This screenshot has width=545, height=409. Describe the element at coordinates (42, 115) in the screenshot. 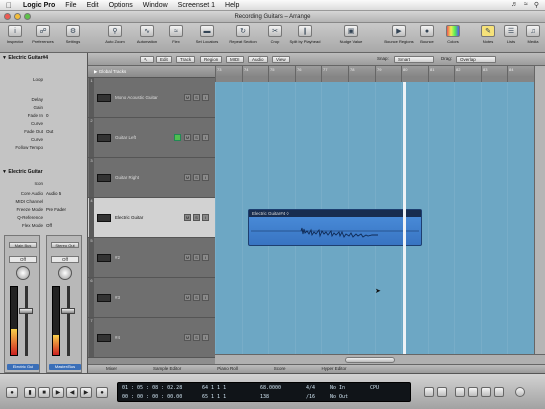

I see `param-fade-in: Fade In 0` at that location.